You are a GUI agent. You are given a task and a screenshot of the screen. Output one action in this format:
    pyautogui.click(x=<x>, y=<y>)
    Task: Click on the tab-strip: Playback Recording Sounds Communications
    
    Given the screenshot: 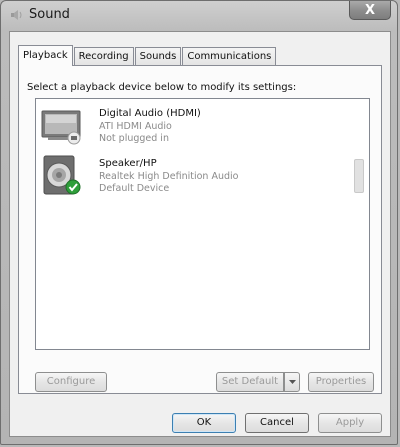 What is the action you would take?
    pyautogui.click(x=147, y=55)
    